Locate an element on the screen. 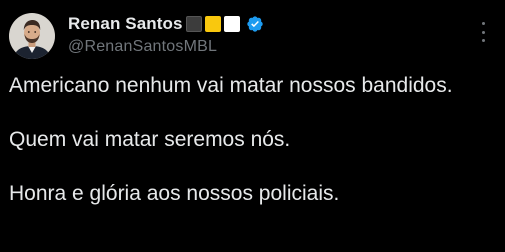 Image resolution: width=505 pixels, height=252 pixels. name-emojis is located at coordinates (212, 24).